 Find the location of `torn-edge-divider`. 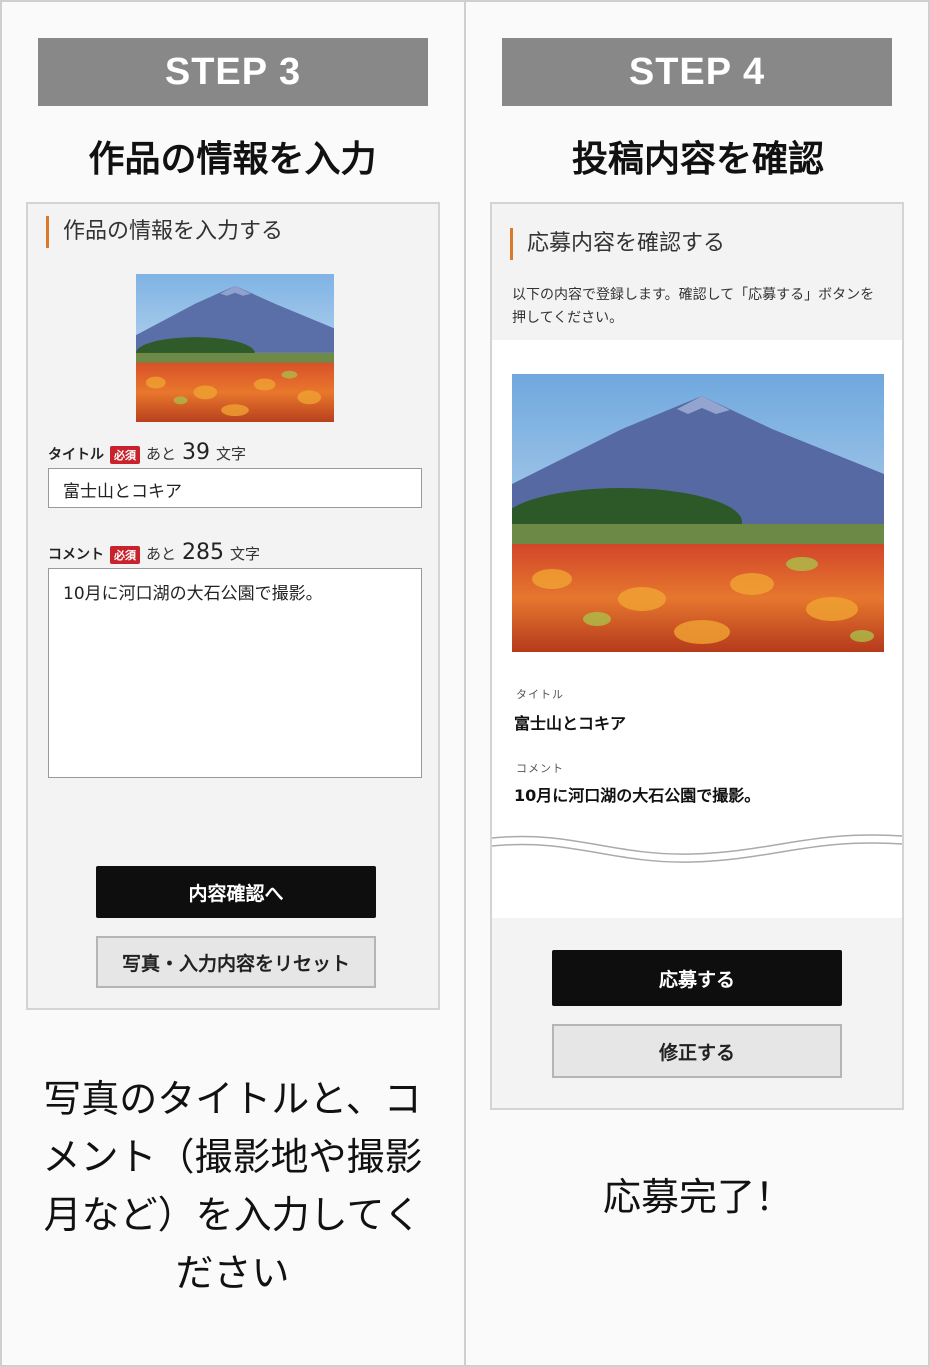

torn-edge-divider is located at coordinates (697, 848).